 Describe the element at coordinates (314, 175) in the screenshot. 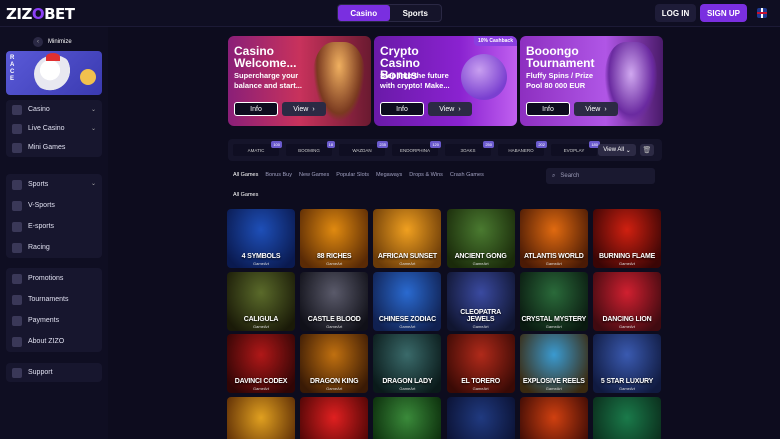

I see `tab-new-games: New Games` at that location.